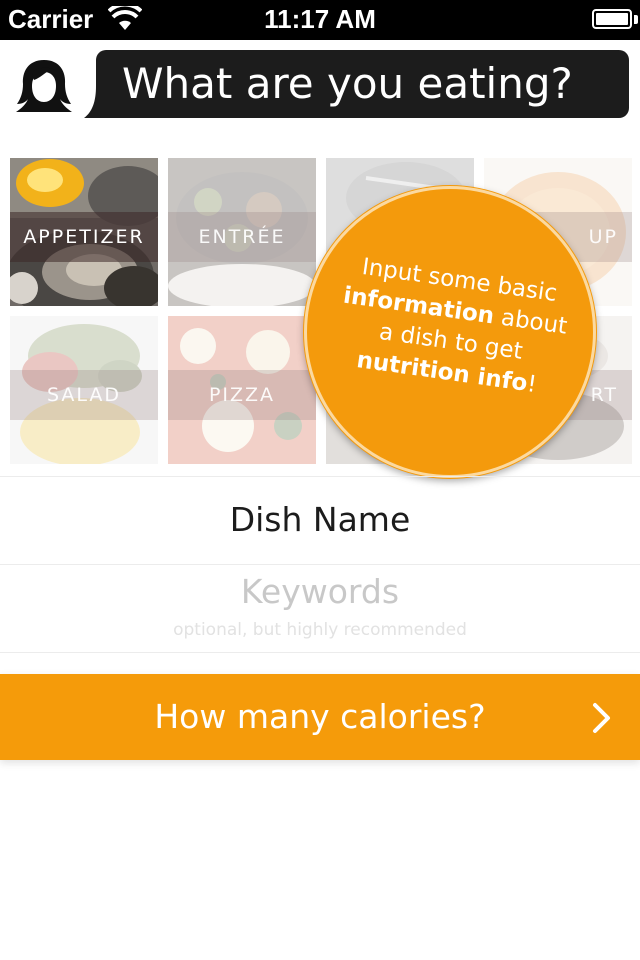 This screenshot has width=640, height=960. I want to click on category-tile-entree: ENTRÉE, so click(242, 232).